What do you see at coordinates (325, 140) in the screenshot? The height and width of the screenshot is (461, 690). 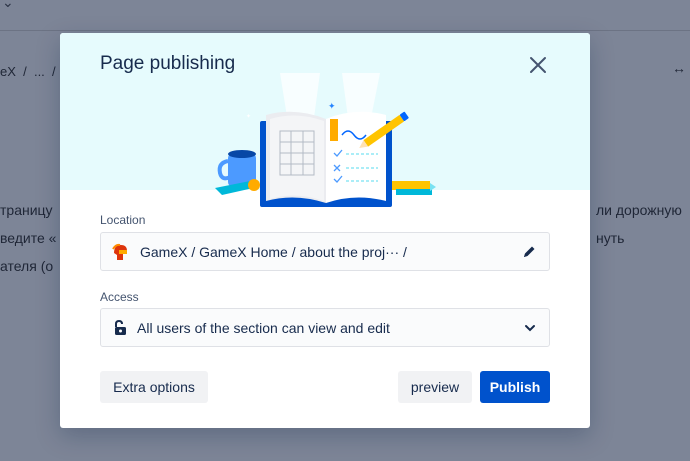 I see `book-illustration: ✦ ✦` at bounding box center [325, 140].